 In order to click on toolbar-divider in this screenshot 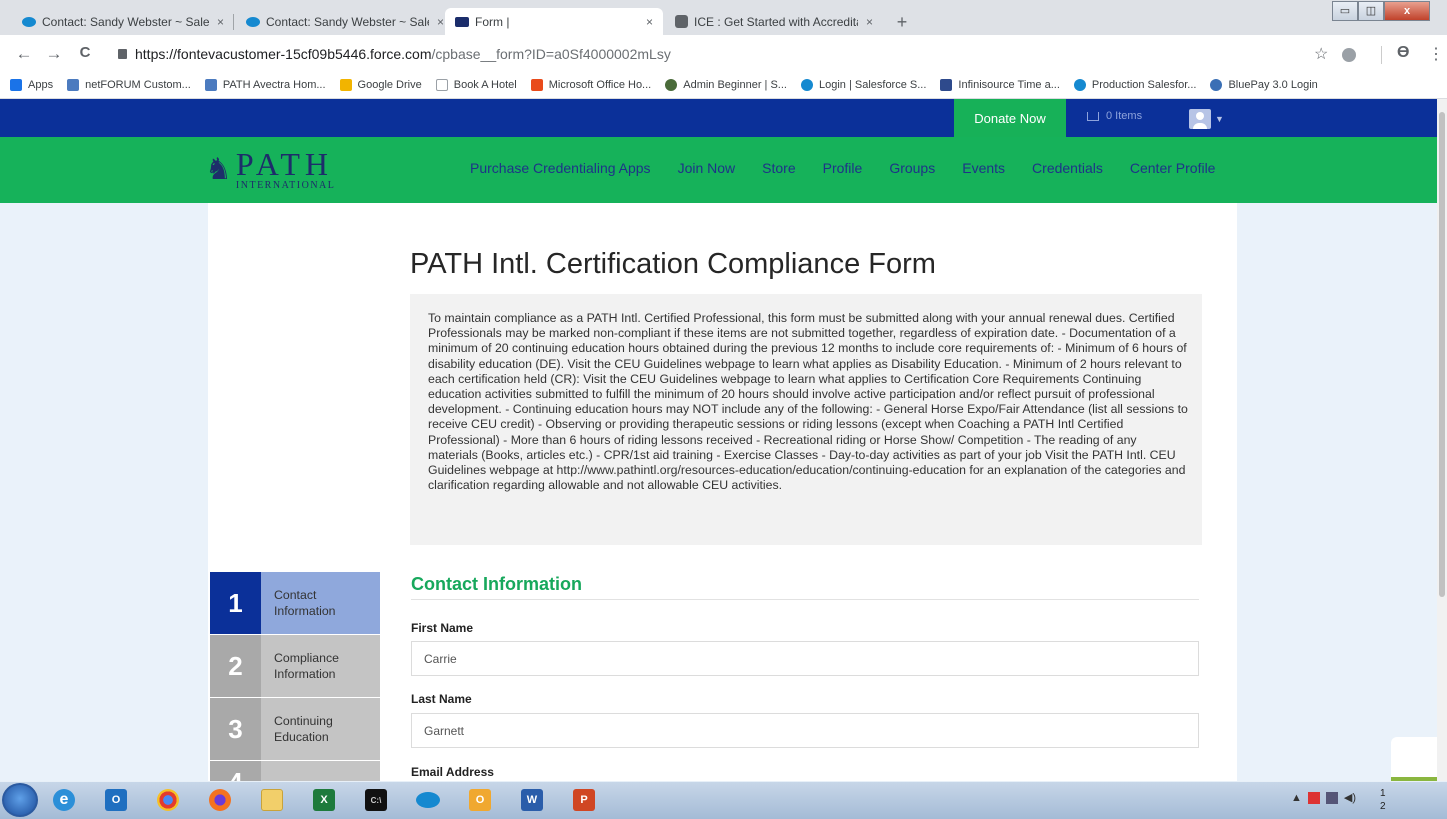, I will do `click(1381, 55)`.